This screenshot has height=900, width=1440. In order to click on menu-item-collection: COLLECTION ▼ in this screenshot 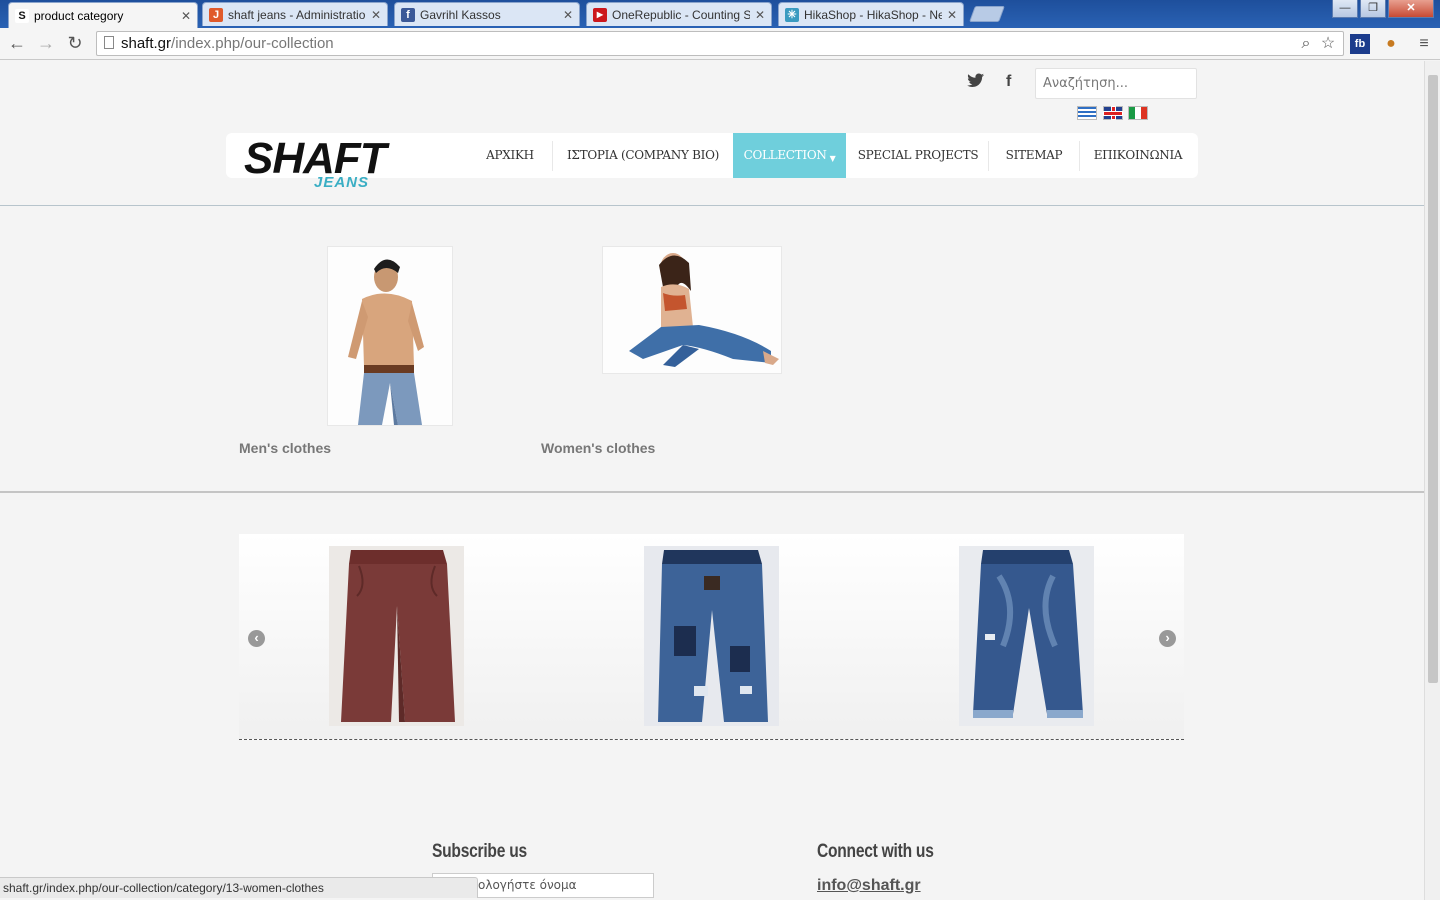, I will do `click(789, 155)`.